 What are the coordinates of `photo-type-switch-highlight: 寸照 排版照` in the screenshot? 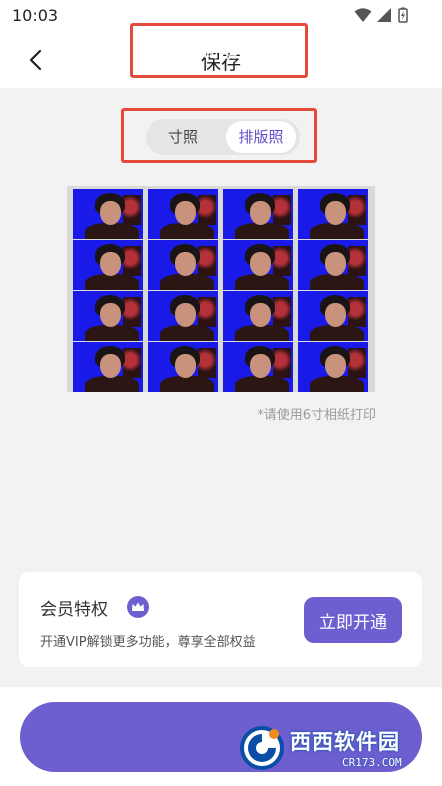 It's located at (219, 135).